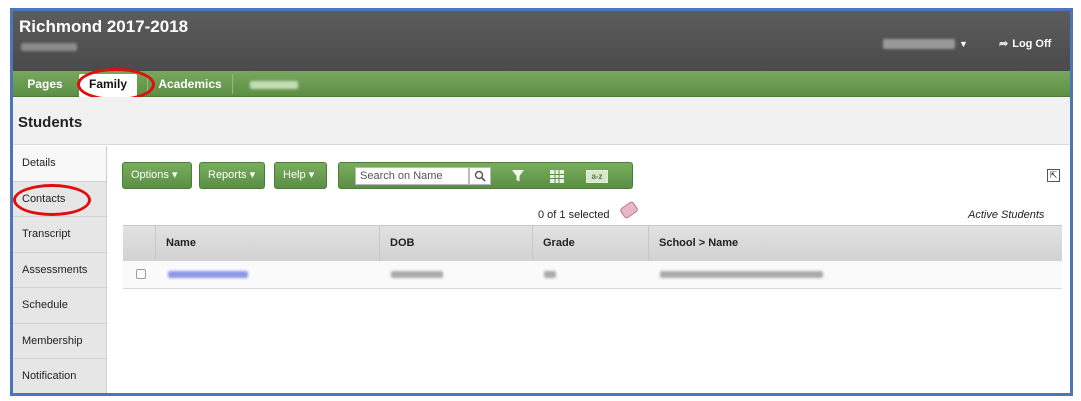 Image resolution: width=1081 pixels, height=401 pixels. I want to click on side-item-membership: Membership, so click(59, 341).